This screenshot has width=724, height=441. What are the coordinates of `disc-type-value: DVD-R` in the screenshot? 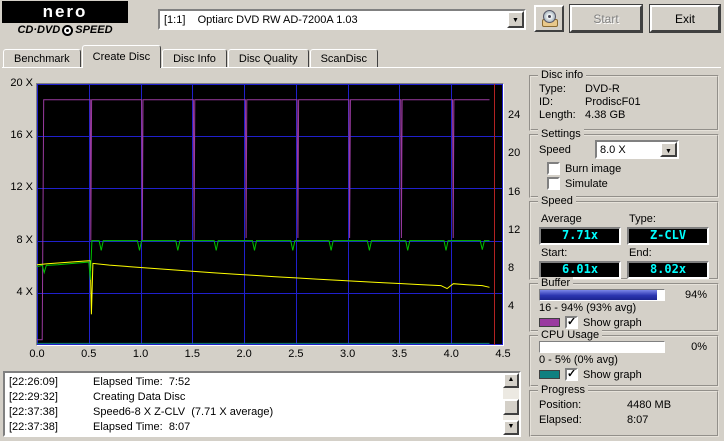 It's located at (602, 89).